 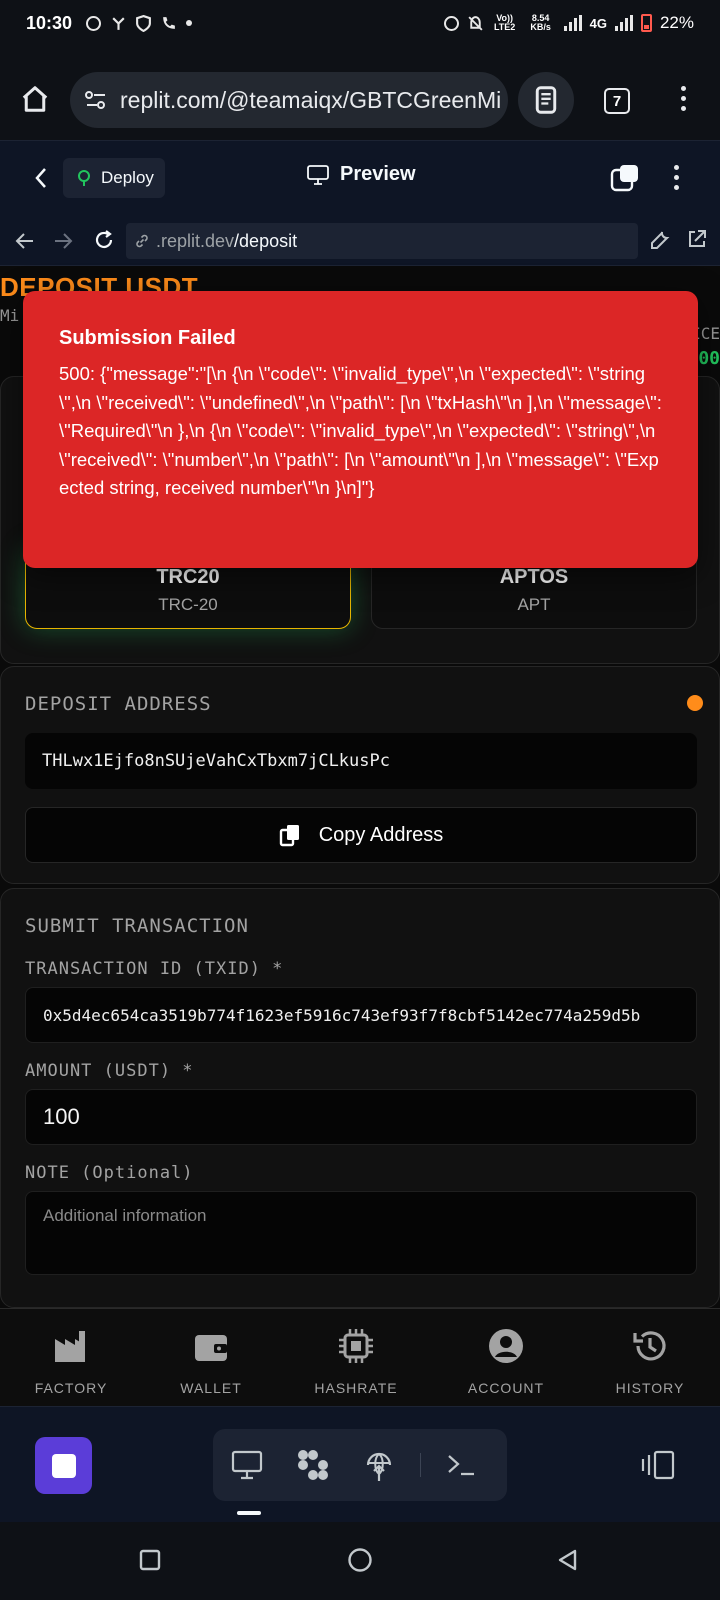 I want to click on factory-icon, so click(x=70, y=1346).